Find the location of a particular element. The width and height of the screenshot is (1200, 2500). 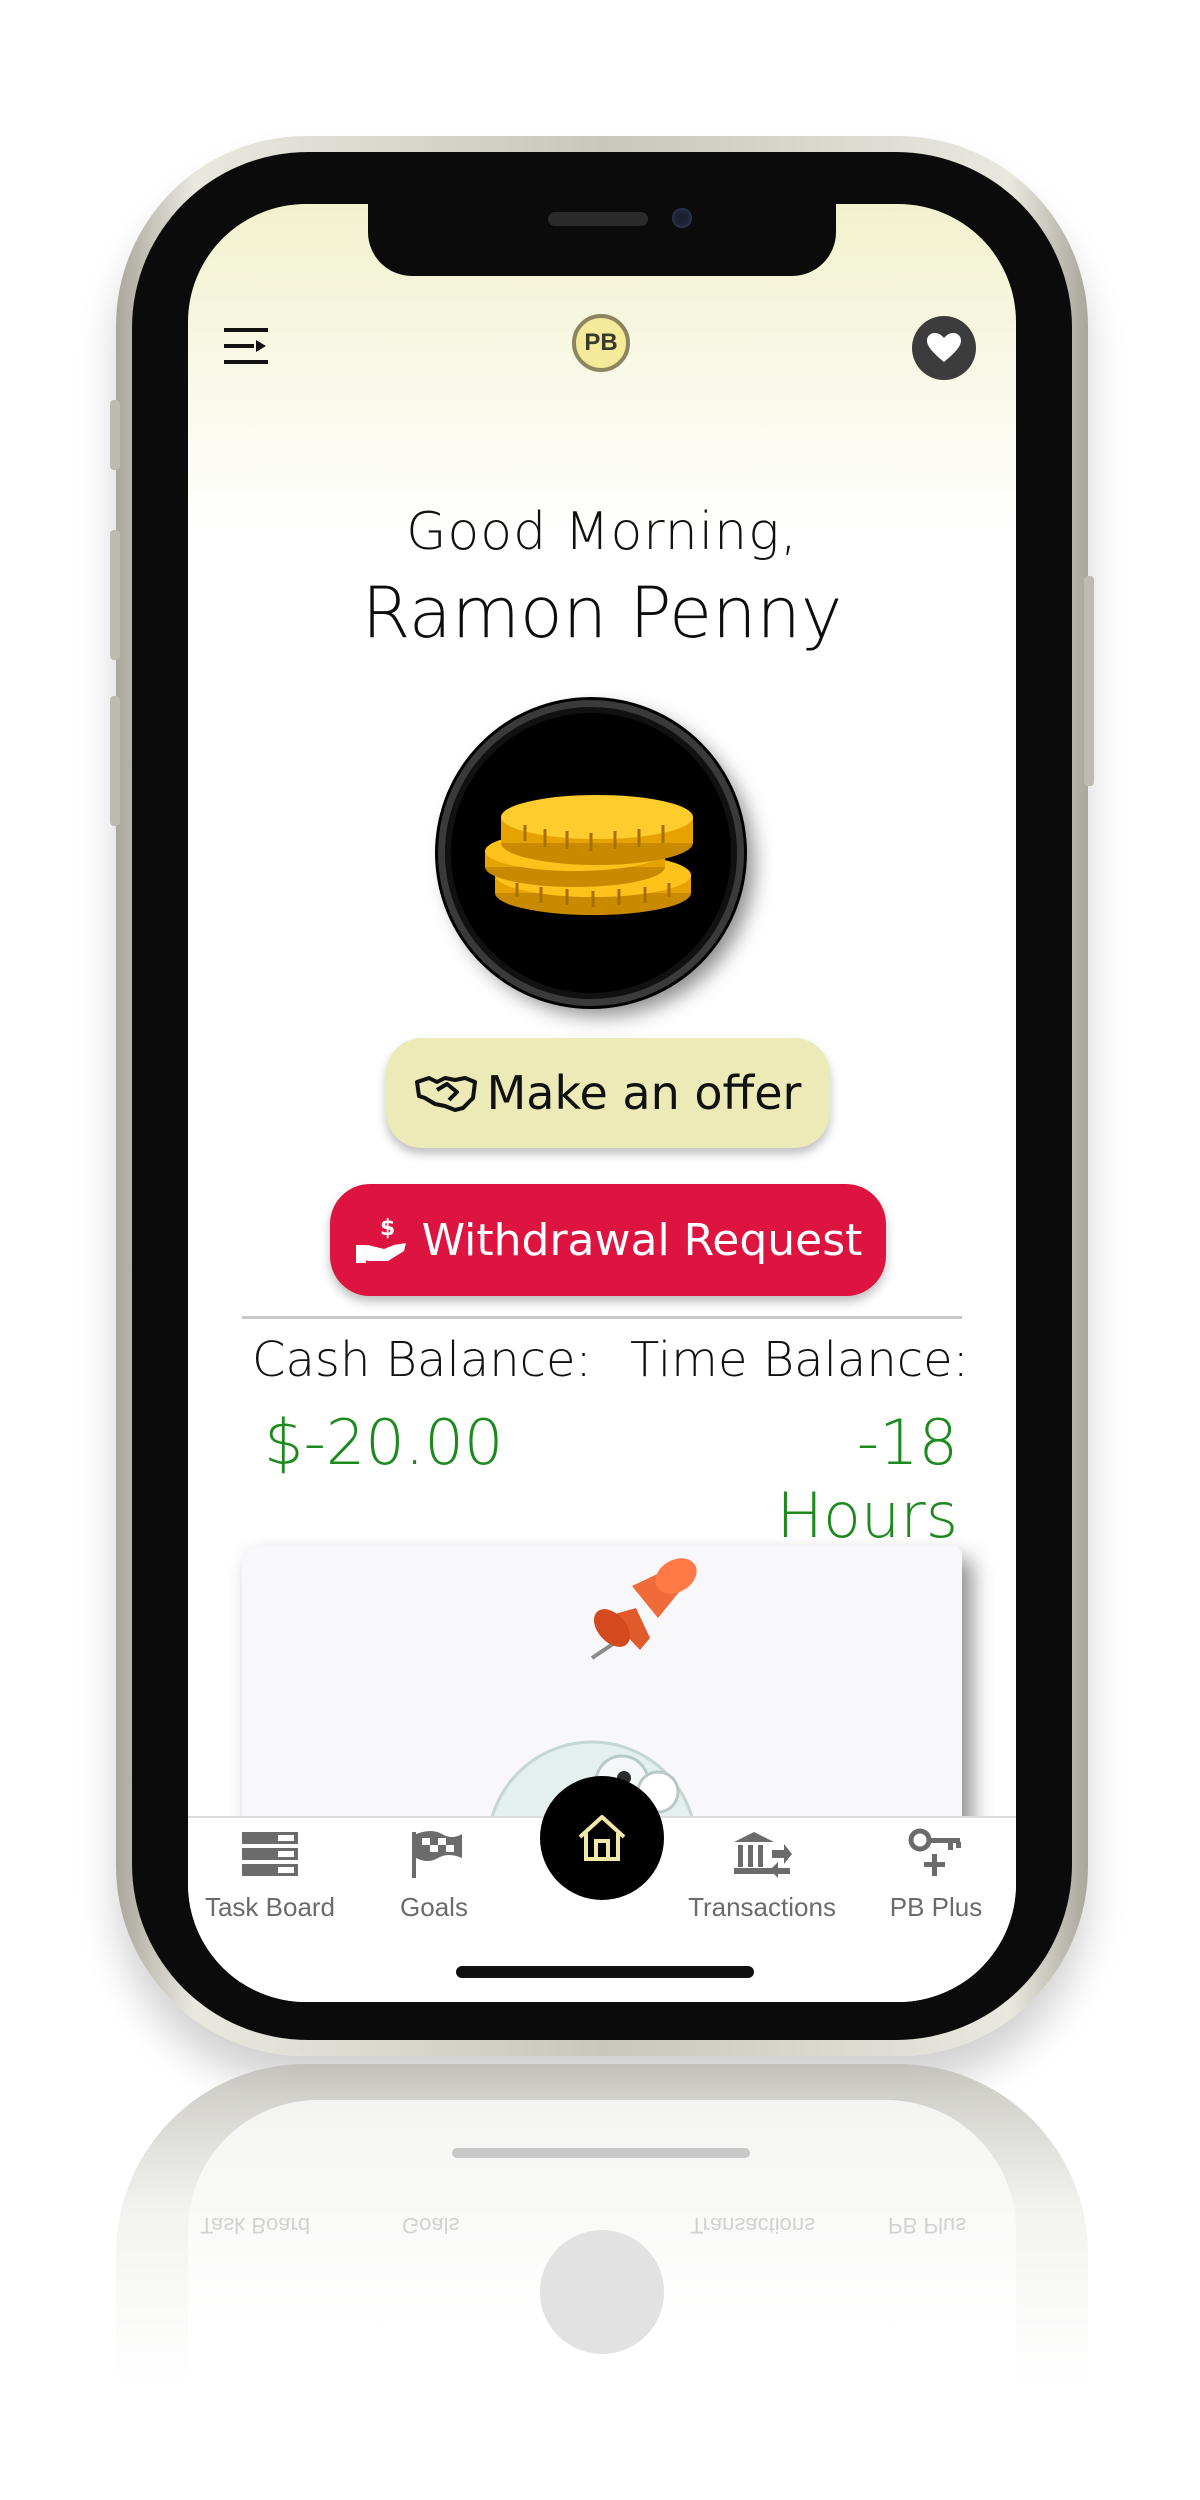

menu-icon is located at coordinates (247, 346).